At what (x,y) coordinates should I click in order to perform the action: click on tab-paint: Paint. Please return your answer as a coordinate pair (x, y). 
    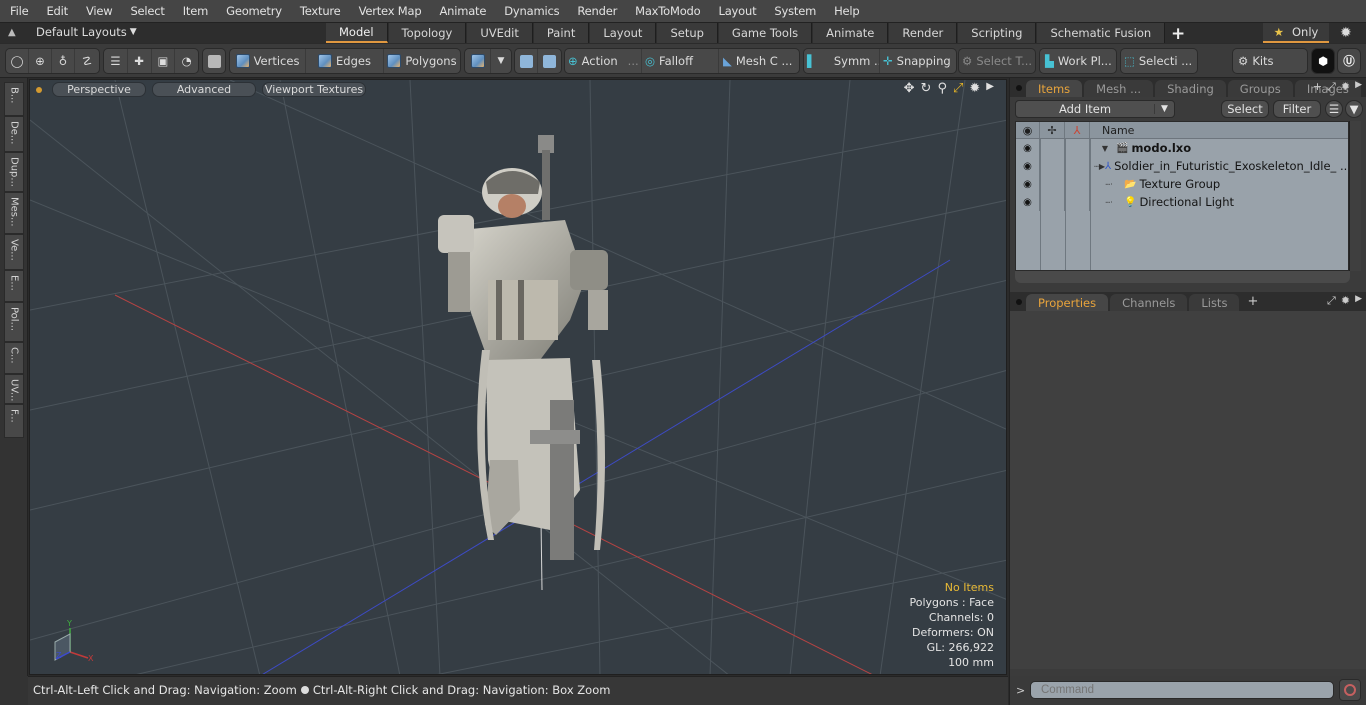
    Looking at the image, I should click on (561, 33).